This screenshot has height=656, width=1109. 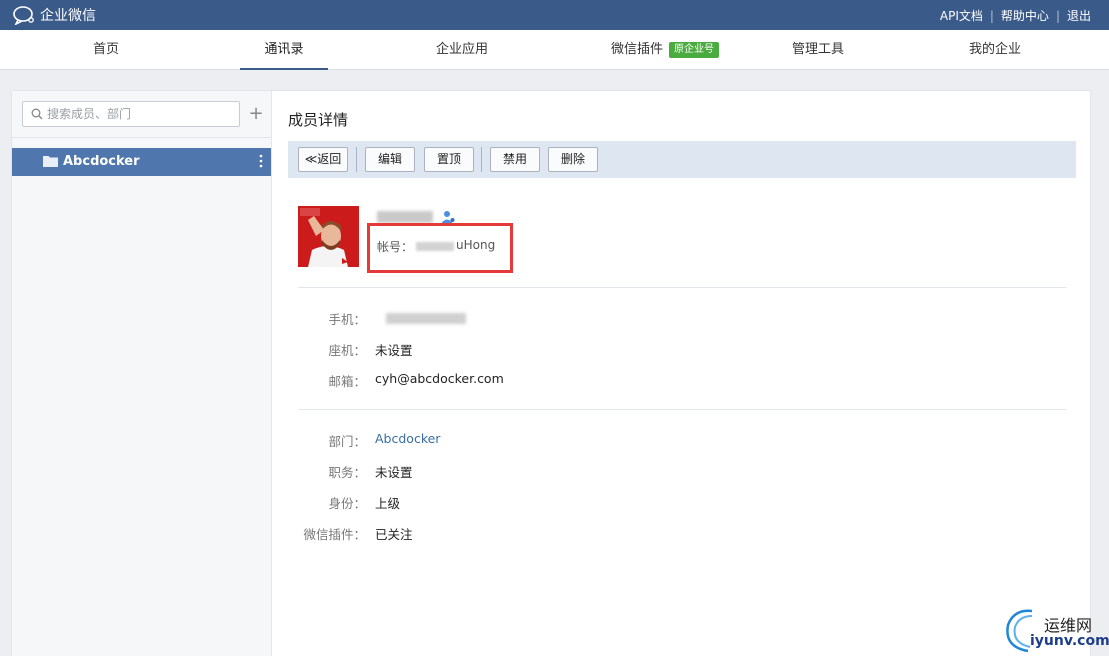 I want to click on top-bar: 企业微信 API文档 | 帮助中心 | 退出, so click(x=554, y=15).